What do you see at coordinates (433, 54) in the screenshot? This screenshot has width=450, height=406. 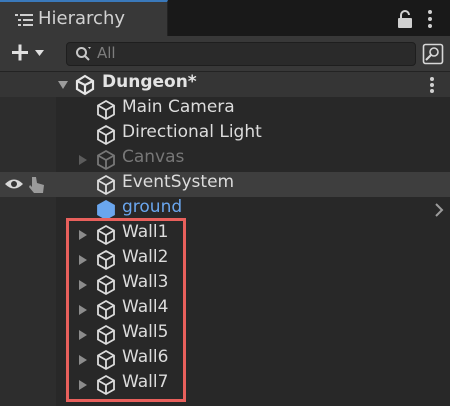 I see `search-window-icon` at bounding box center [433, 54].